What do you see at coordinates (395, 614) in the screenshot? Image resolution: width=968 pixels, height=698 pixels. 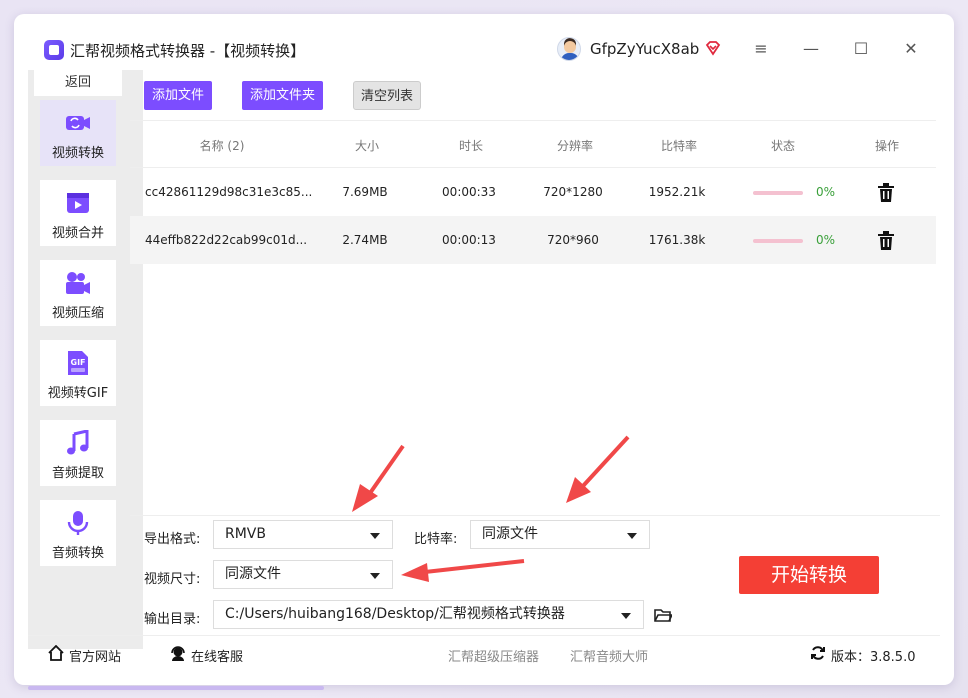 I see `output-value: C:/Users/huibang168/Desktop/汇帮视频格式转换器` at bounding box center [395, 614].